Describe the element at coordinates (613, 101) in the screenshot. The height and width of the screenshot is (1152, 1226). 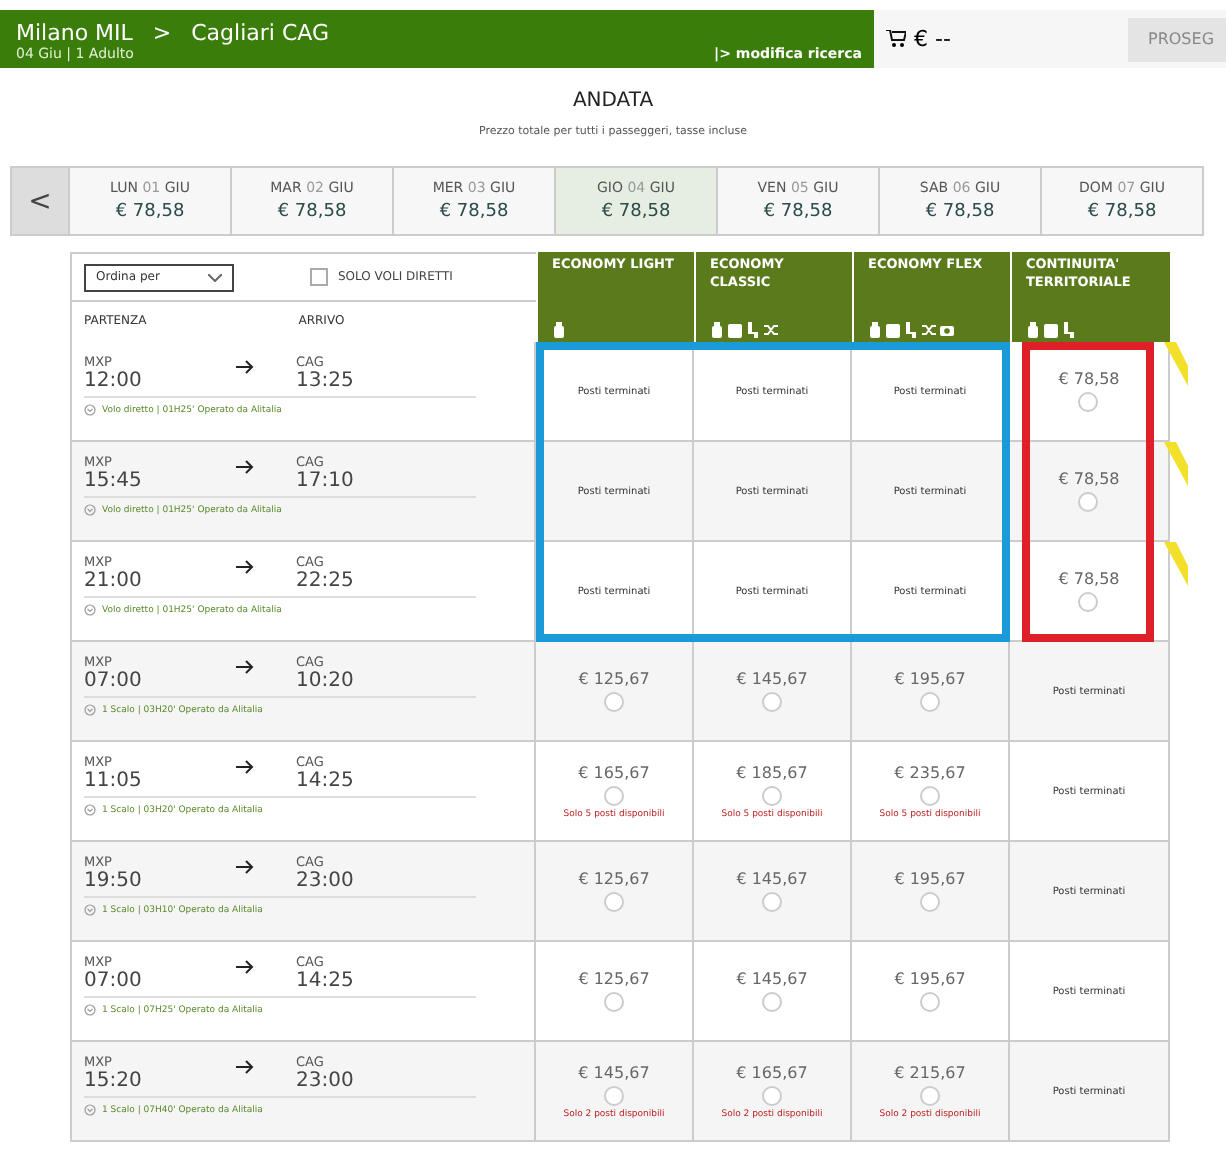
I see `section-title: ANDATA` at that location.